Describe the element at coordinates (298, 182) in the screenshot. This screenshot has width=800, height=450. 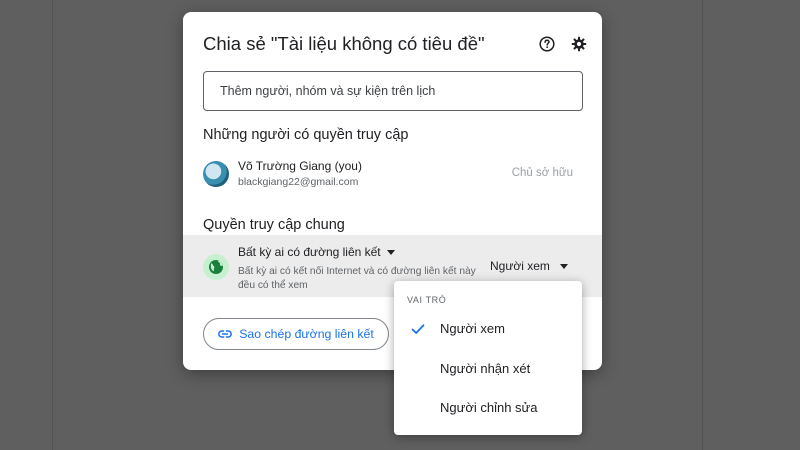
I see `person-email: blackgiang22@gmail.com` at that location.